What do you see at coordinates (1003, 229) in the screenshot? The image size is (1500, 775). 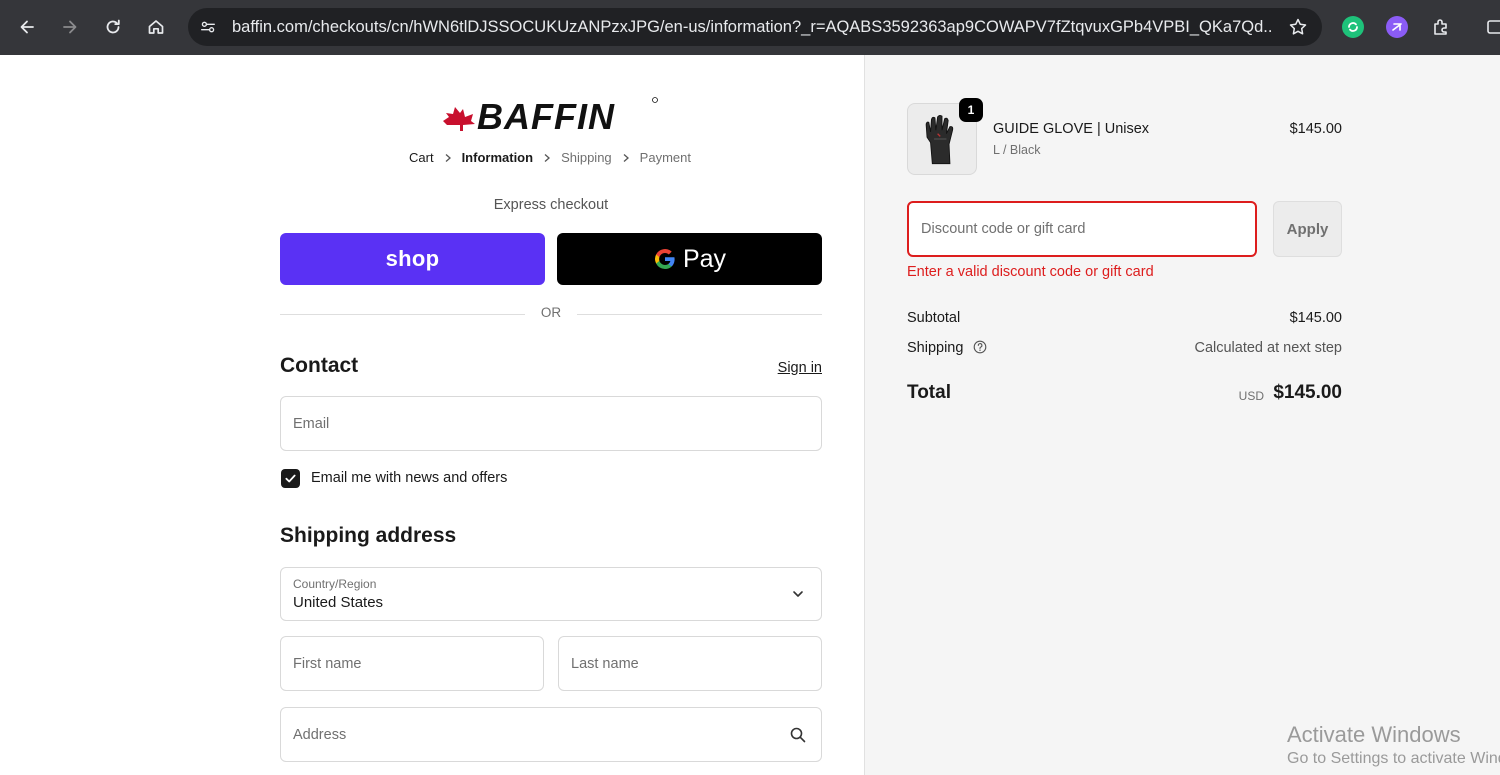 I see `discount-placeholder: Discount code or gift card` at bounding box center [1003, 229].